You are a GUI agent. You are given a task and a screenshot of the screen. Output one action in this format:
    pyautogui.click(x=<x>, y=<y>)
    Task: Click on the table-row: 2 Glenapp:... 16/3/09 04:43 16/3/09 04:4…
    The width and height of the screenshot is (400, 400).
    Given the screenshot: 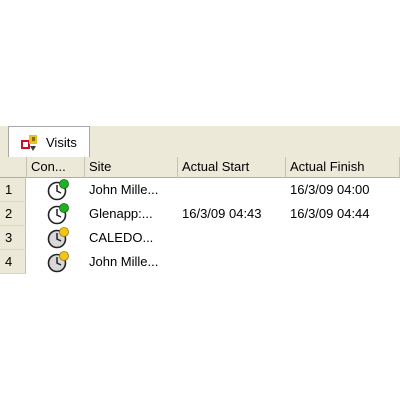 What is the action you would take?
    pyautogui.click(x=200, y=214)
    